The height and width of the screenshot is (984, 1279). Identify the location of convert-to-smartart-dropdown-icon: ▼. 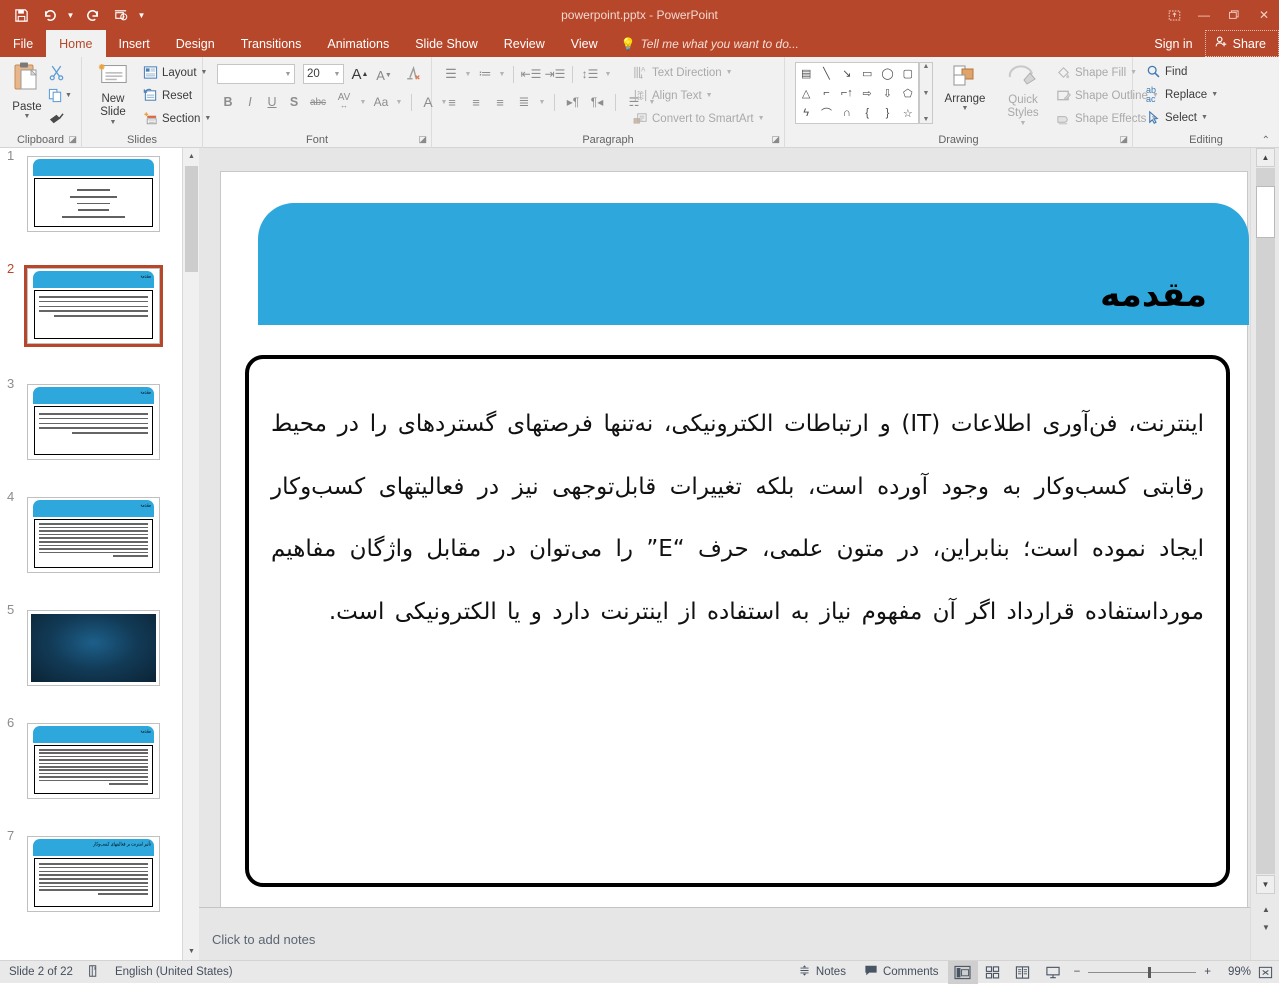
(761, 118).